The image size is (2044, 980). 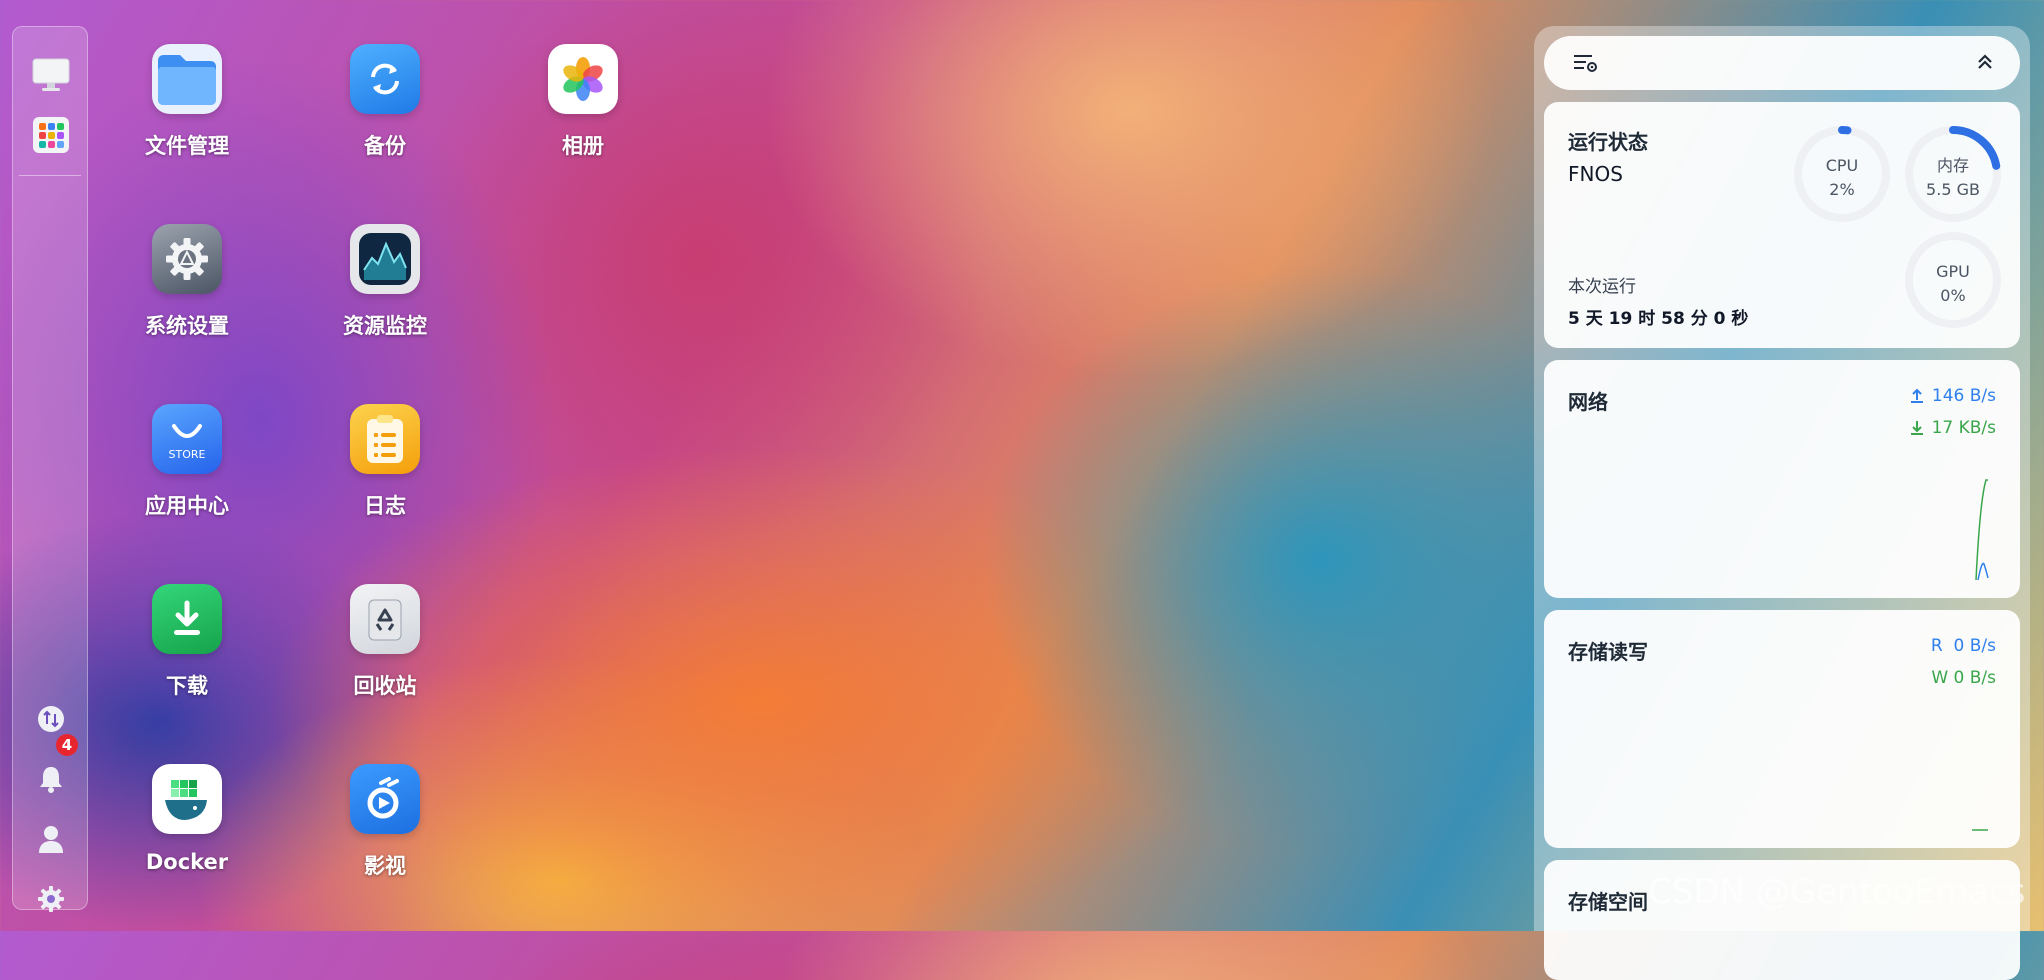 I want to click on backup-sync-icon, so click(x=385, y=79).